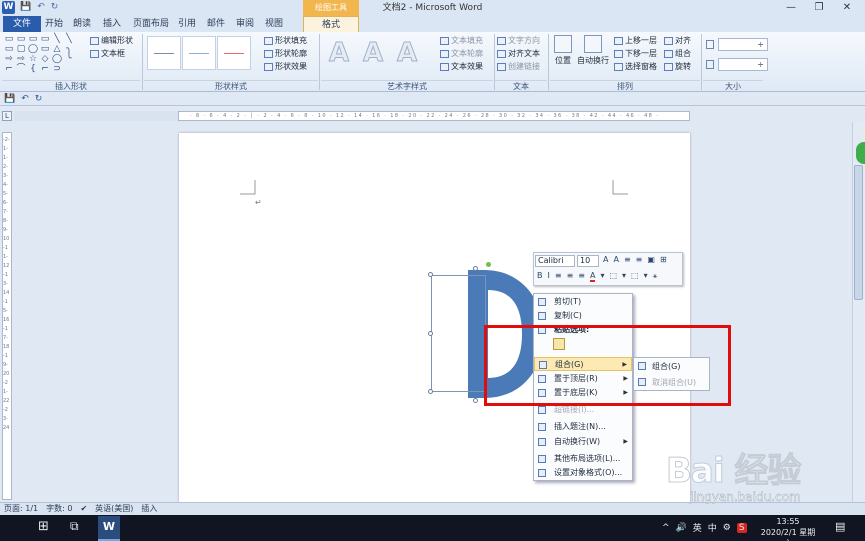  I want to click on taskbar-clock: 13:55 2020/2/1 星期六, so click(788, 528).